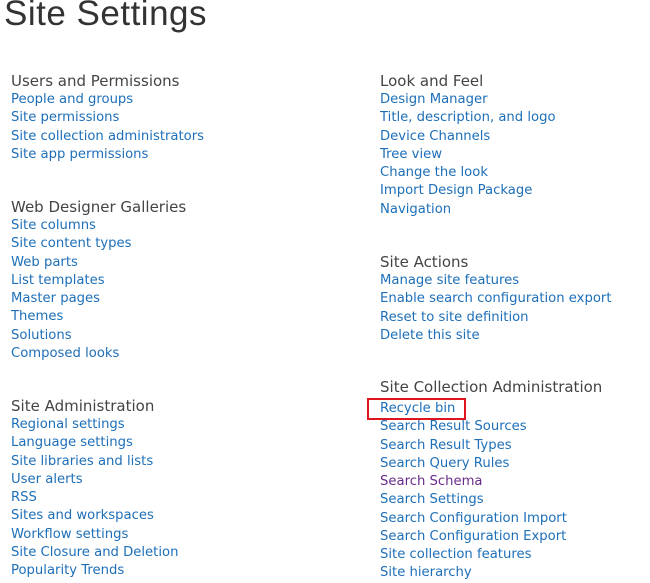  What do you see at coordinates (468, 137) in the screenshot?
I see `link-device-channels: Device Channels` at bounding box center [468, 137].